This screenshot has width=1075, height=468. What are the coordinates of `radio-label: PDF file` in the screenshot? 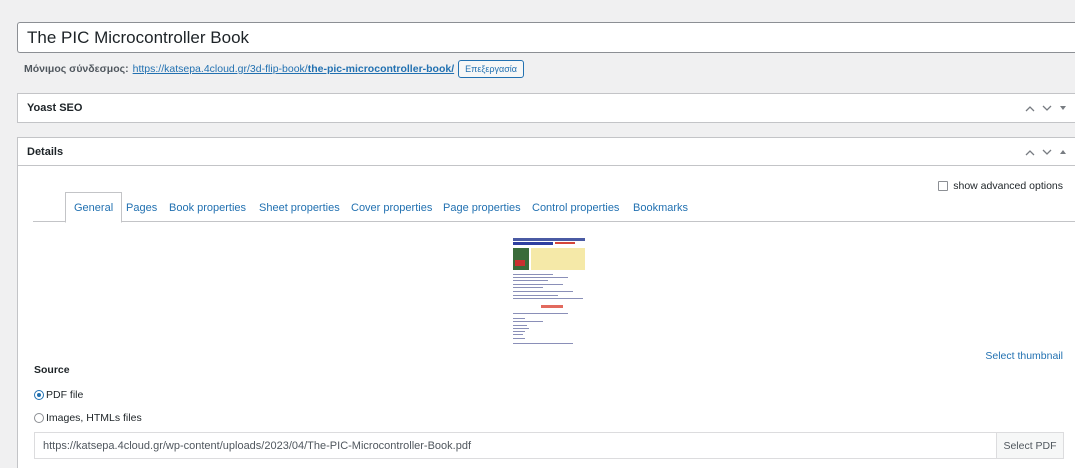 It's located at (65, 395).